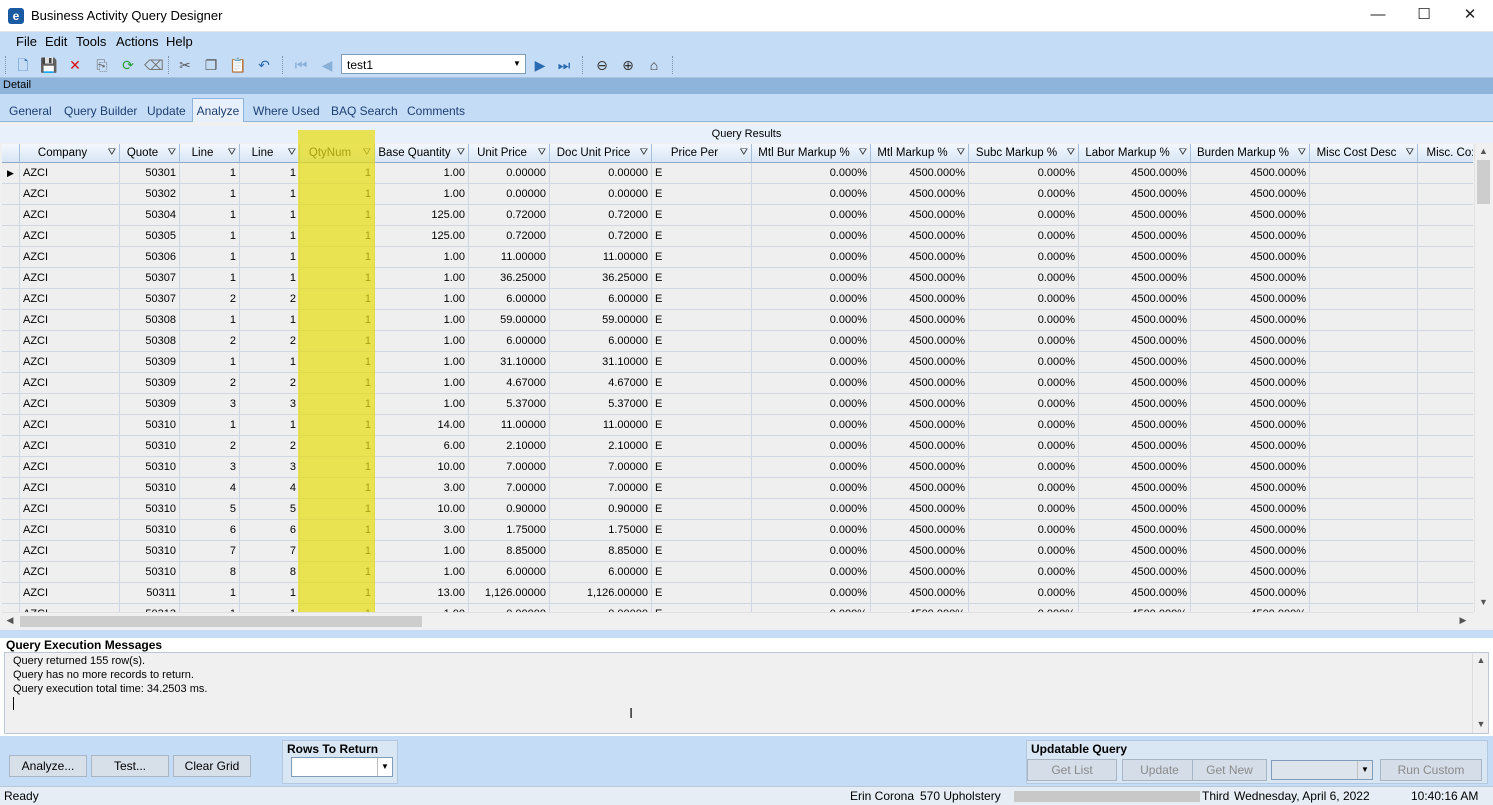 The height and width of the screenshot is (805, 1493). What do you see at coordinates (1463, 620) in the screenshot?
I see `scroll-right-icon: ▶` at bounding box center [1463, 620].